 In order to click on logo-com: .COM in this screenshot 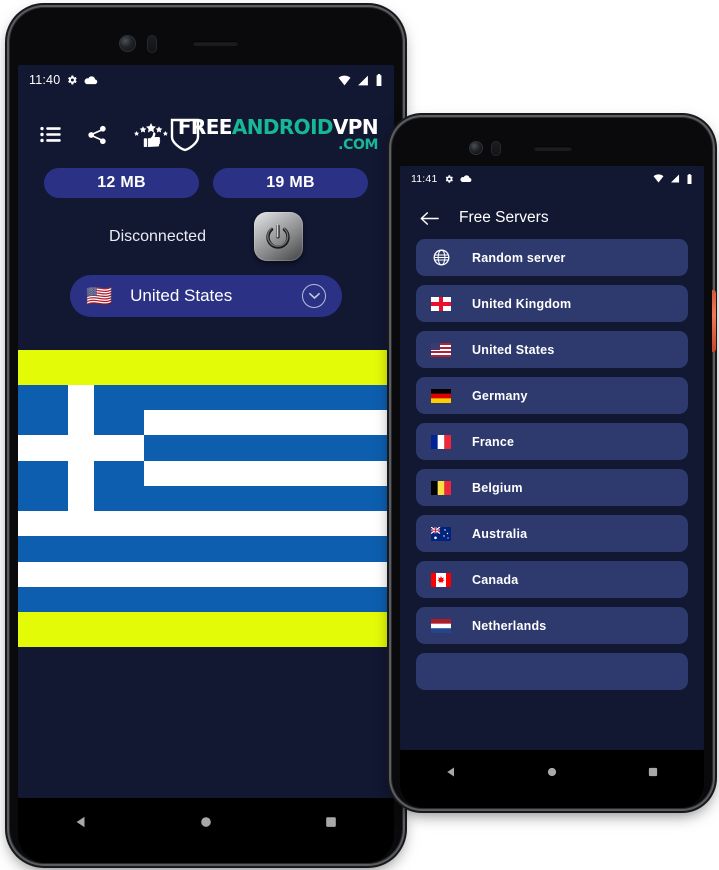, I will do `click(358, 145)`.